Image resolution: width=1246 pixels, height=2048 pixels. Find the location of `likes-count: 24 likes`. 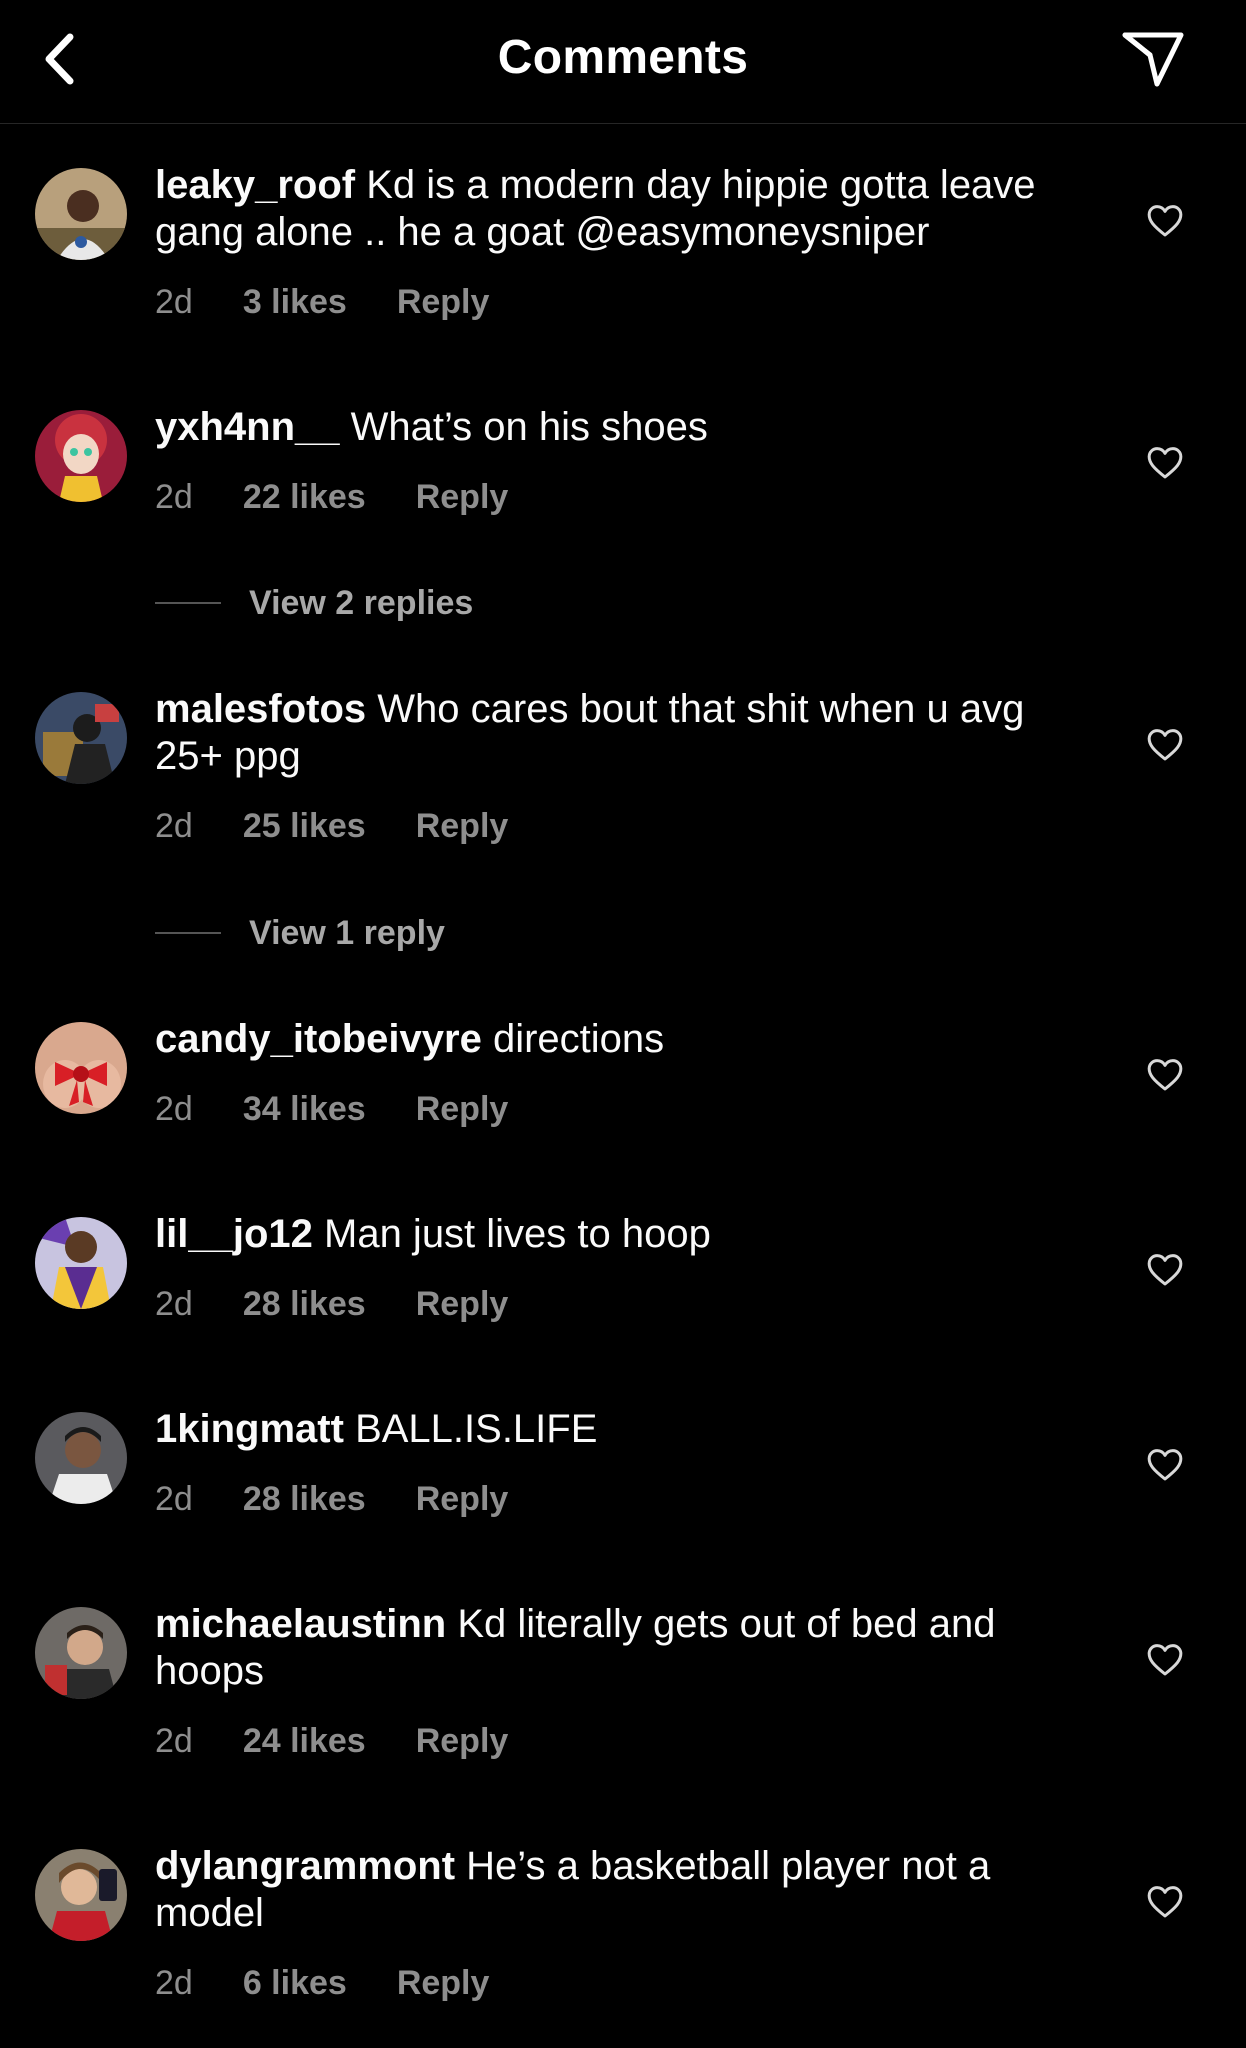

likes-count: 24 likes is located at coordinates (304, 1741).